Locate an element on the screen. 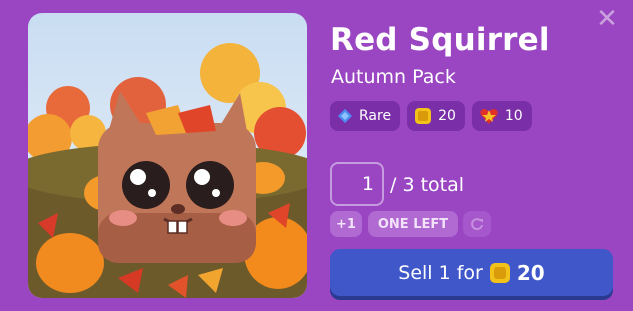 This screenshot has width=633, height=311. sell-label: Sell 1 for is located at coordinates (440, 272).